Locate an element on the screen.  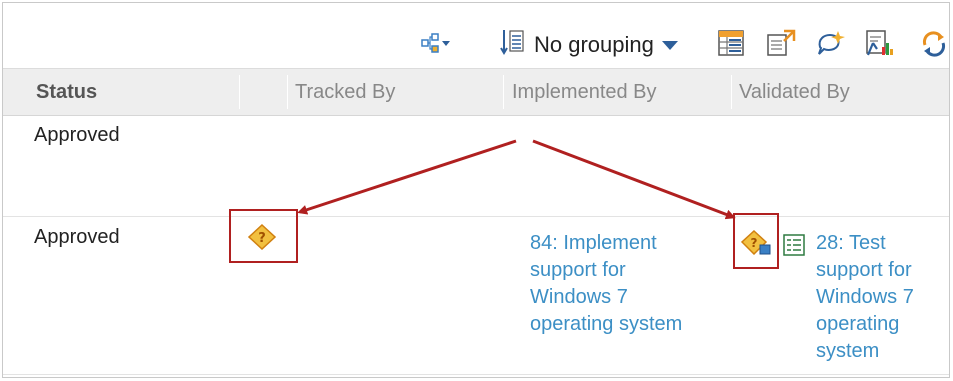
arrow-to-validated-by is located at coordinates (634, 179).